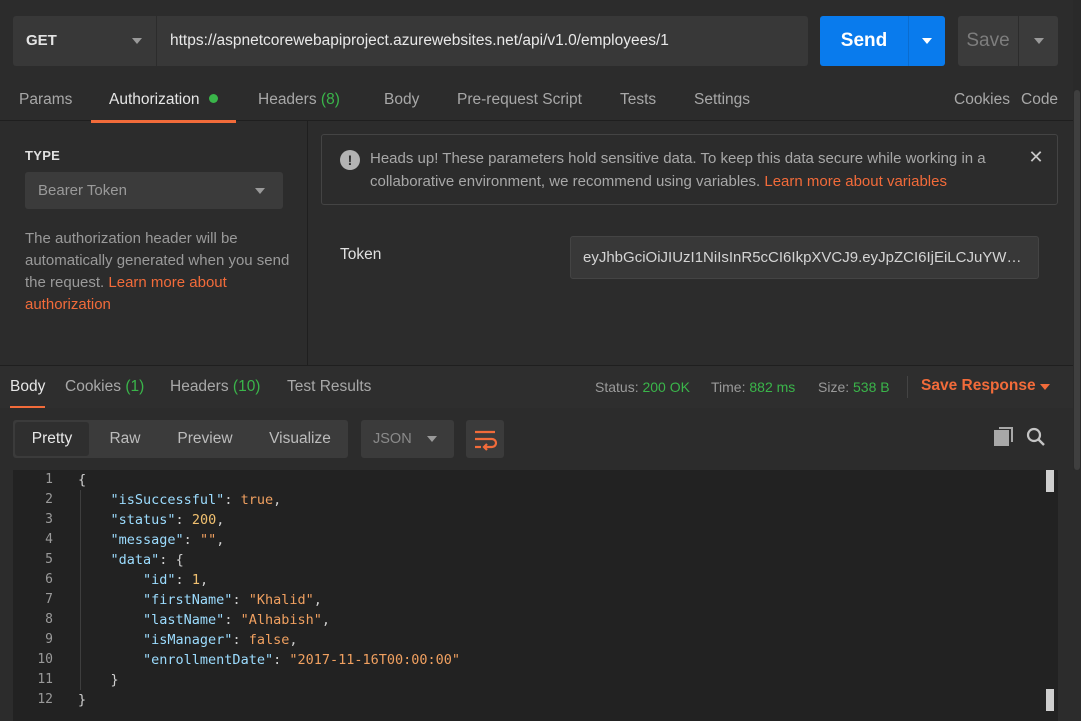 The image size is (1081, 721). Describe the element at coordinates (137, 41) in the screenshot. I see `method-chevron-down-icon` at that location.